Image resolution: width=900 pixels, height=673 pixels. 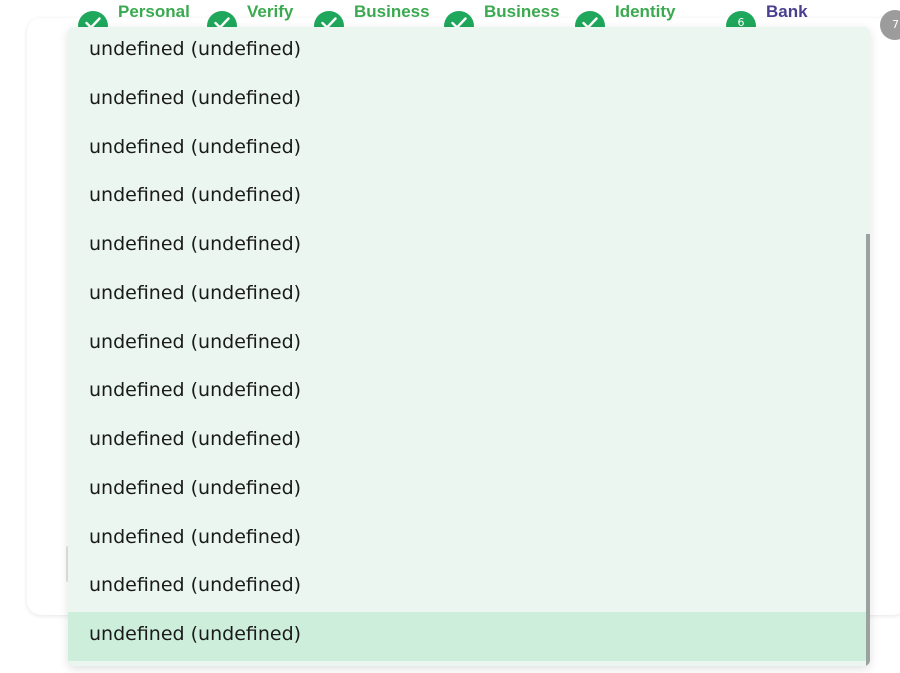 What do you see at coordinates (645, 11) in the screenshot?
I see `step-label: Identity` at bounding box center [645, 11].